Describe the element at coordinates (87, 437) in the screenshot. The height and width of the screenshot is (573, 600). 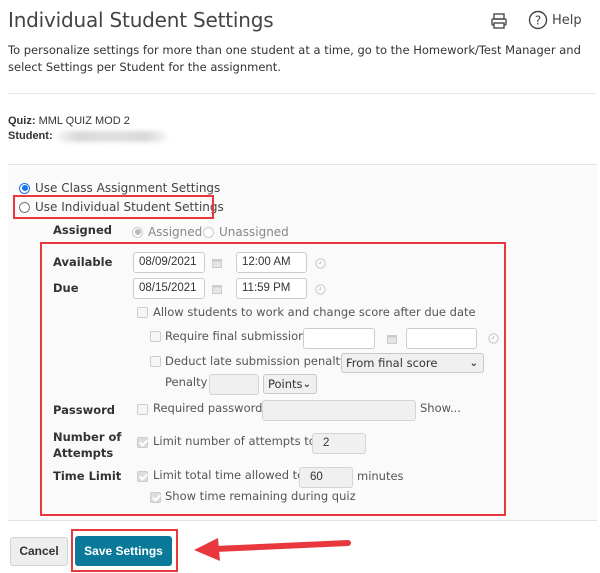
I see `attempts-label-line1: Number of` at that location.